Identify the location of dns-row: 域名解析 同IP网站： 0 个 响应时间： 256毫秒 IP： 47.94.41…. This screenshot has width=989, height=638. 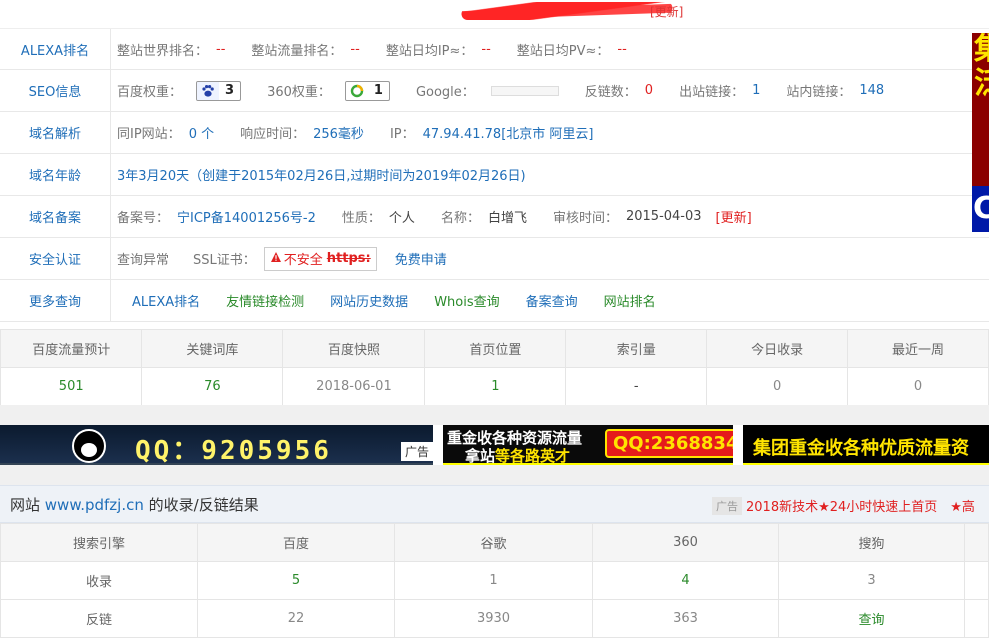
(494, 133).